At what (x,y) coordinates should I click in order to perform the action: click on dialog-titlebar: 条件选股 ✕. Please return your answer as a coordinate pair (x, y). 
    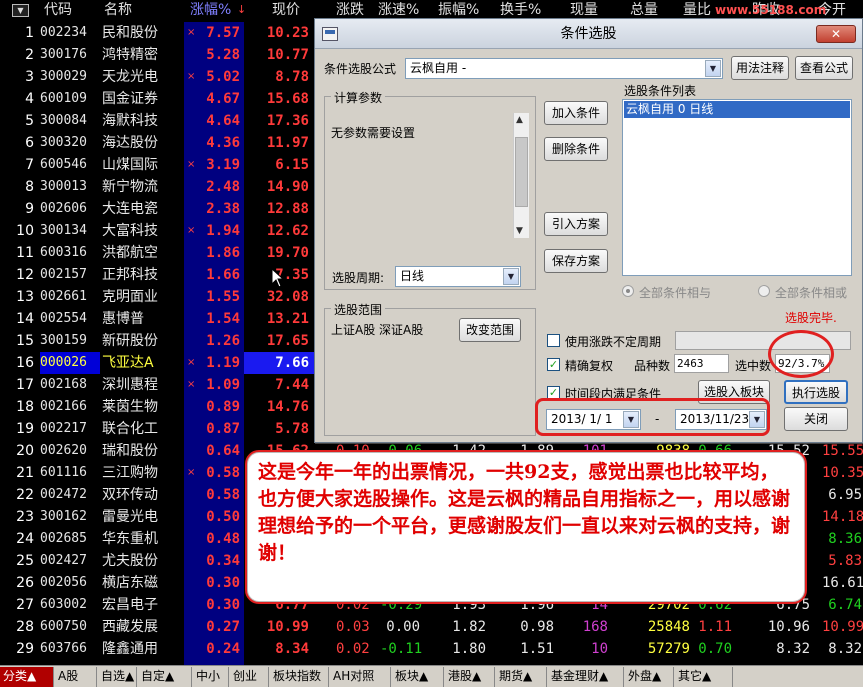
    Looking at the image, I should click on (588, 34).